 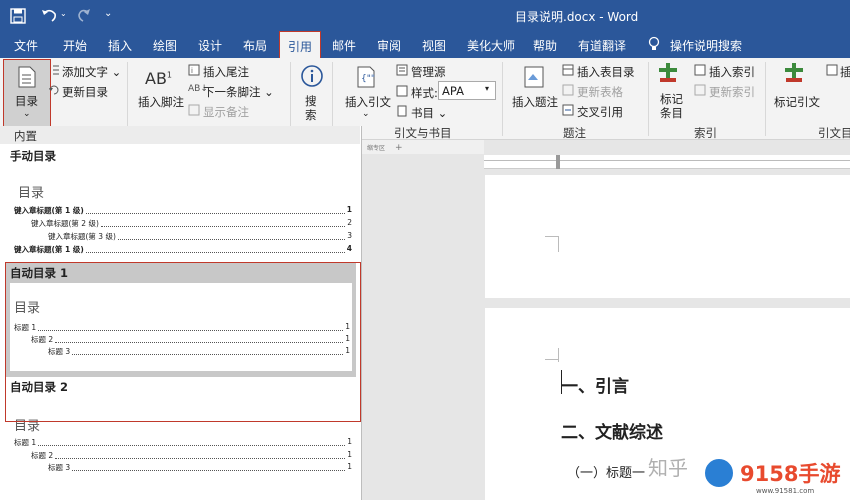 I want to click on auto-toc-1-preview: 目录 标题 1 1 标题 2 1 标题 3 1, so click(x=181, y=327).